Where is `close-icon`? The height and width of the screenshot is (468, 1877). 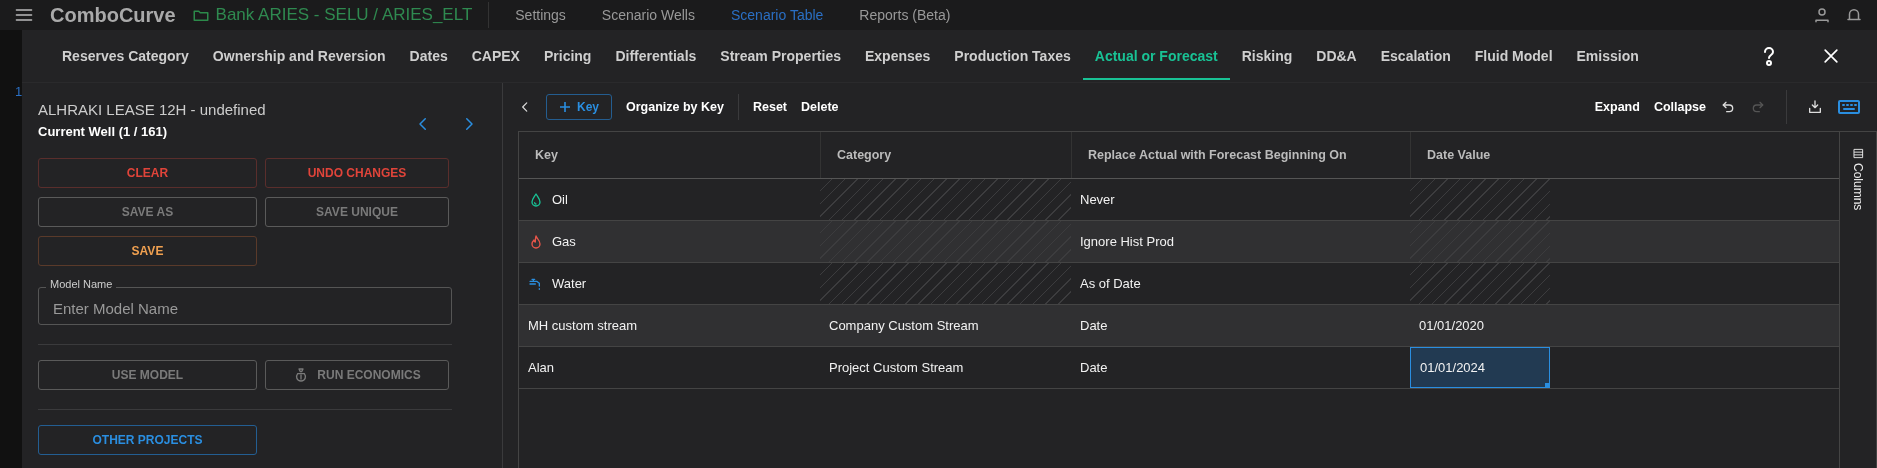
close-icon is located at coordinates (1831, 56).